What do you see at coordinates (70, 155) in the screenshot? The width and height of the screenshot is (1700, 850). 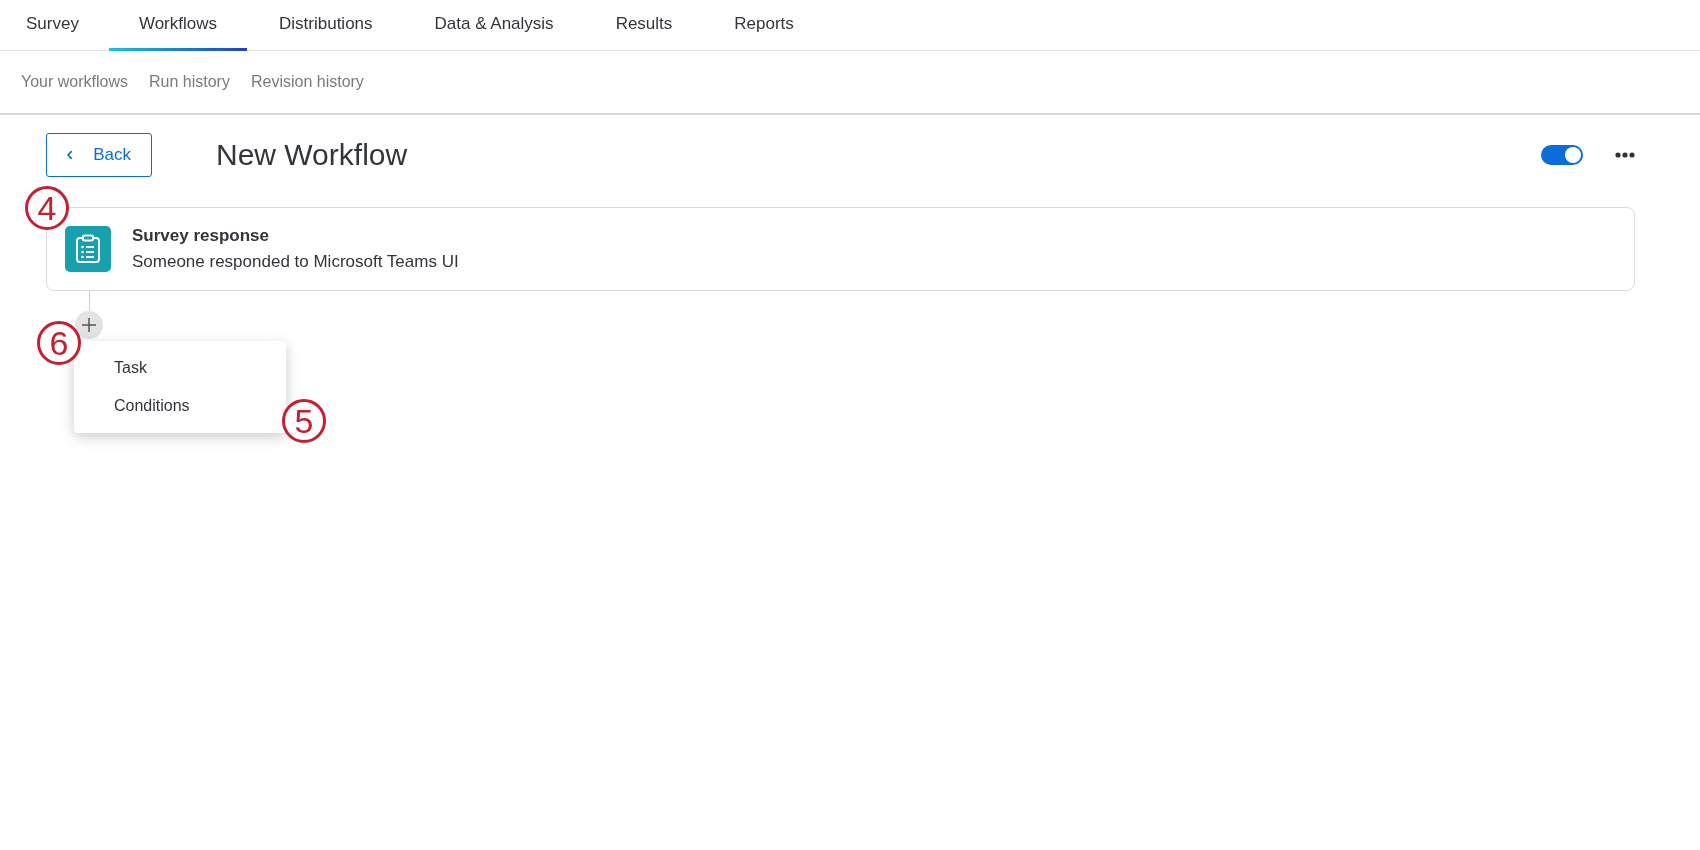 I see `chevron-left-icon` at bounding box center [70, 155].